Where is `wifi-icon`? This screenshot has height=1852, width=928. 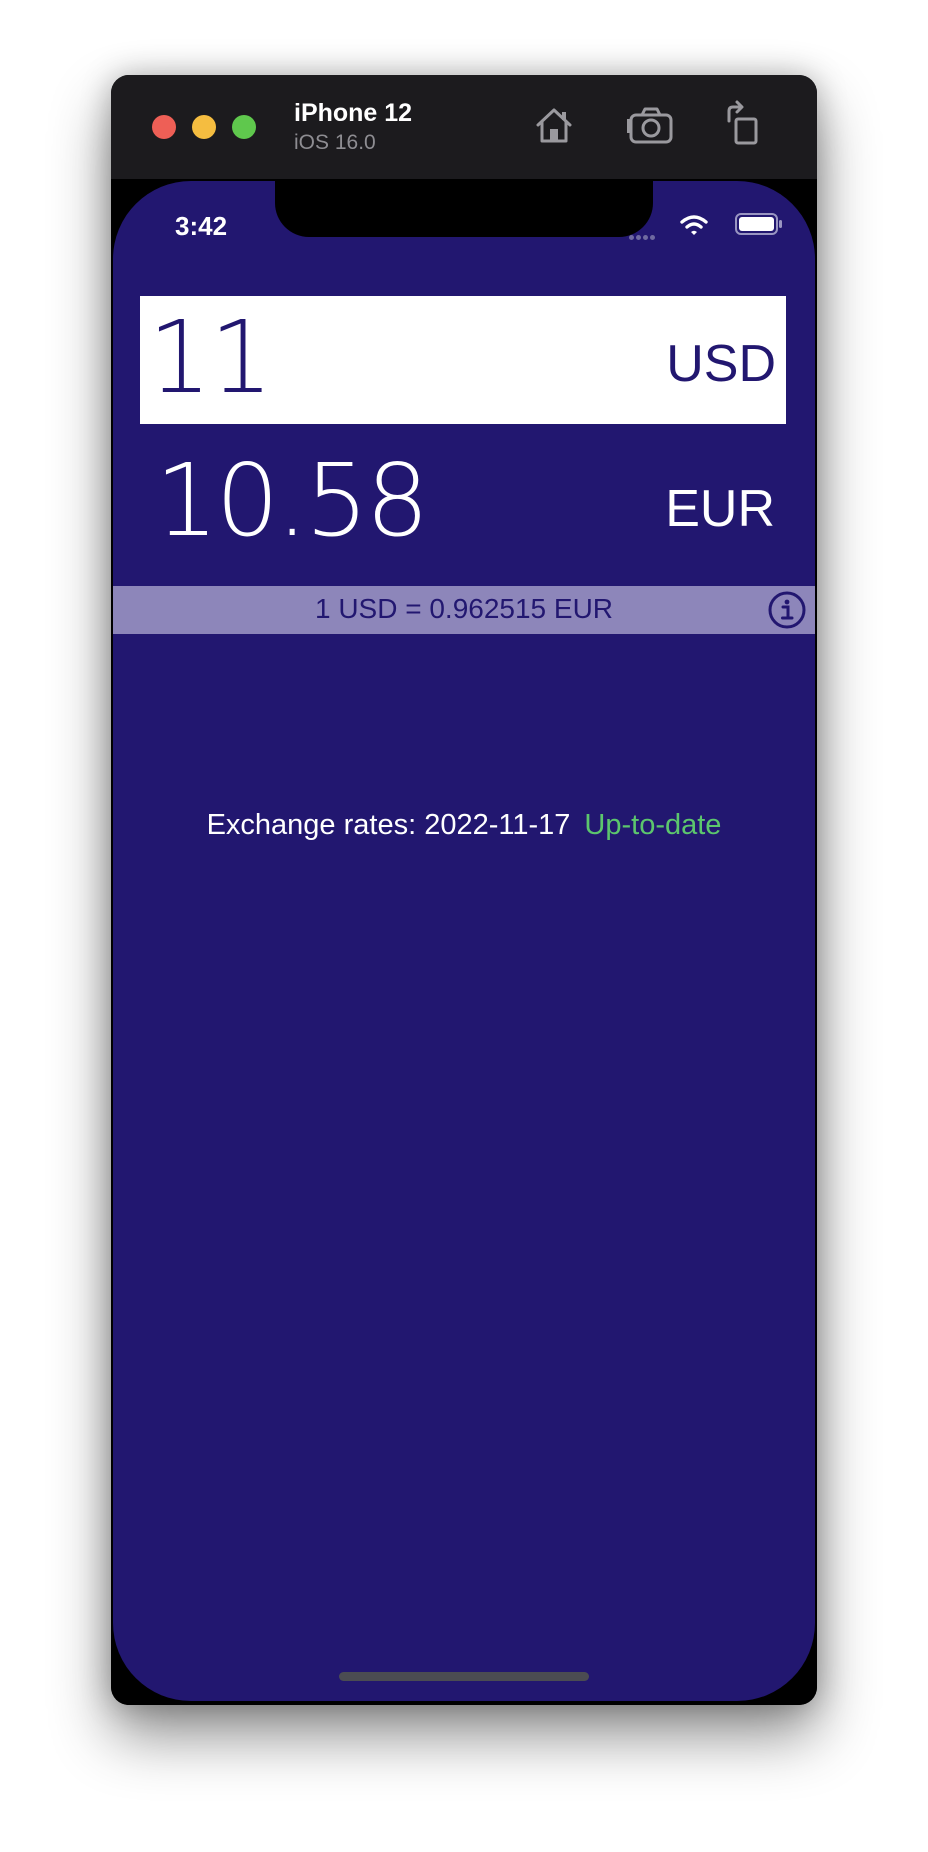
wifi-icon is located at coordinates (694, 225).